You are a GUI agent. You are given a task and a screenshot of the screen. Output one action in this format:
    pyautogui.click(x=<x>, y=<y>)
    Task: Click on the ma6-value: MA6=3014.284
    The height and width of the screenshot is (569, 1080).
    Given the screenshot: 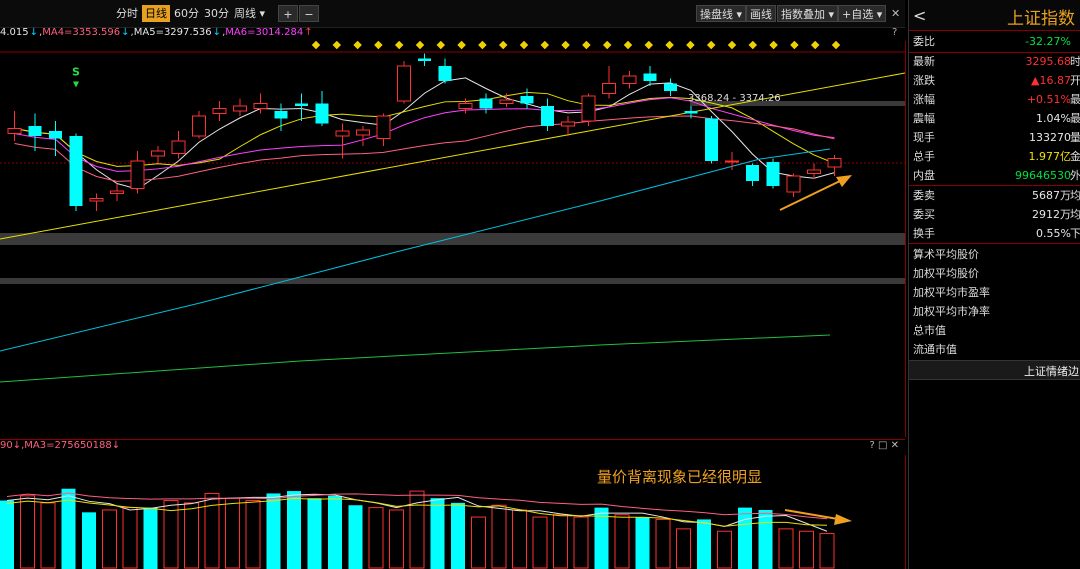 What is the action you would take?
    pyautogui.click(x=264, y=32)
    